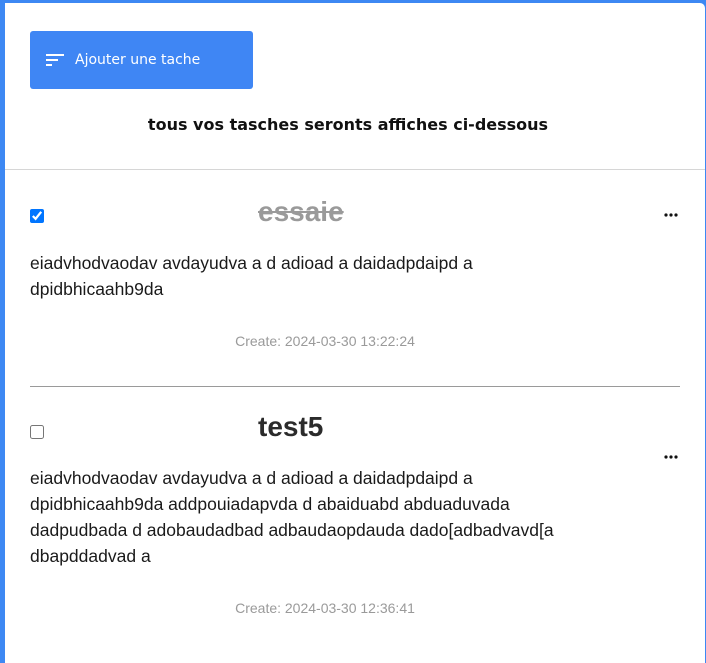 The image size is (706, 663). I want to click on add-task-button: Ajouter une tache, so click(141, 60).